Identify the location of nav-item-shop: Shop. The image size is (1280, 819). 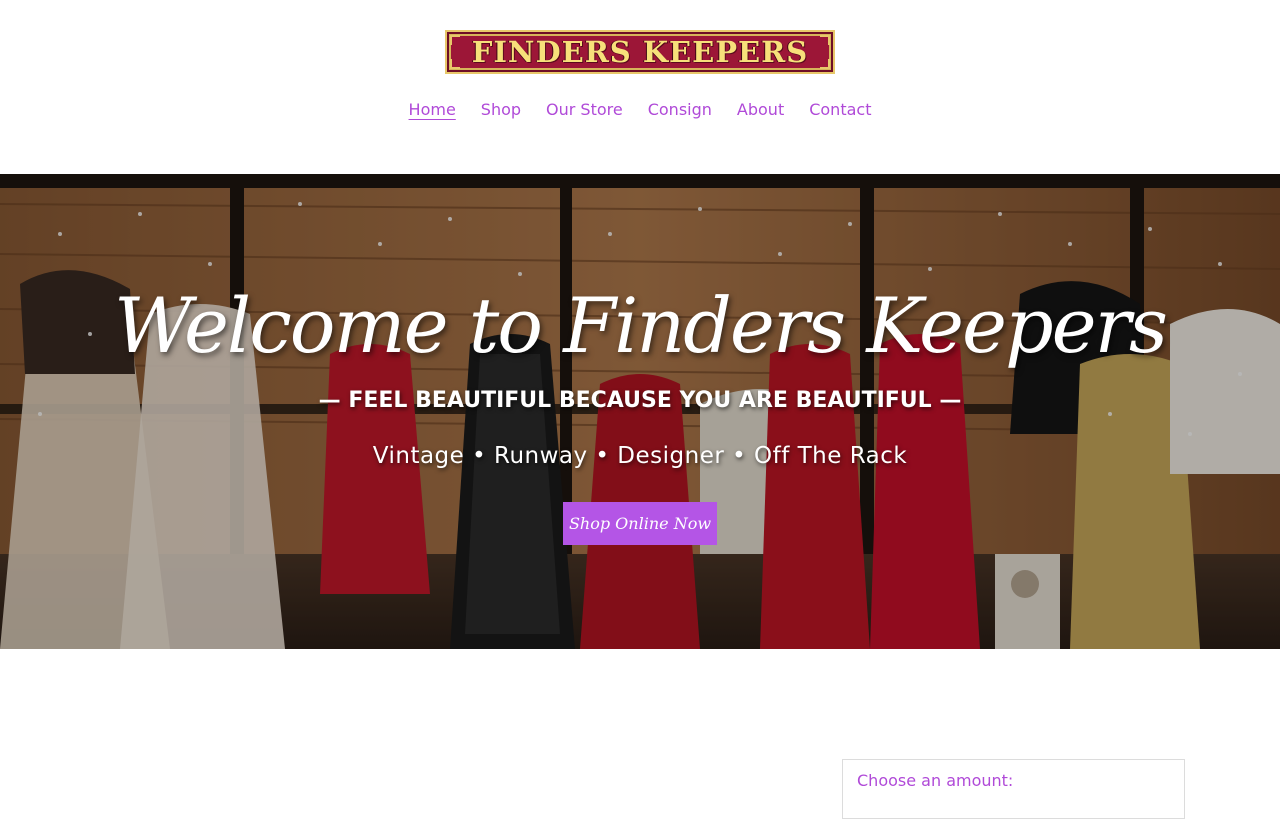
(501, 111).